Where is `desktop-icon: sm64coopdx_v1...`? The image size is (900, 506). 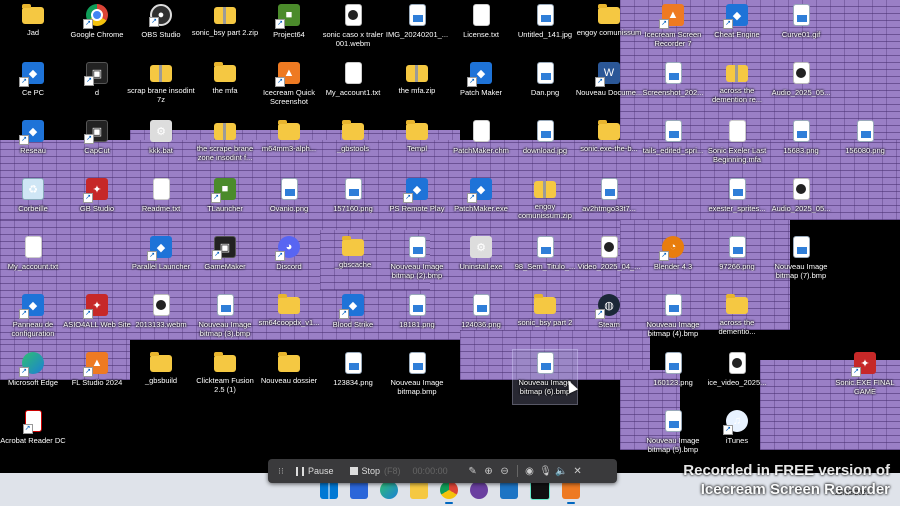 desktop-icon: sm64coopdx_v1... is located at coordinates (289, 319).